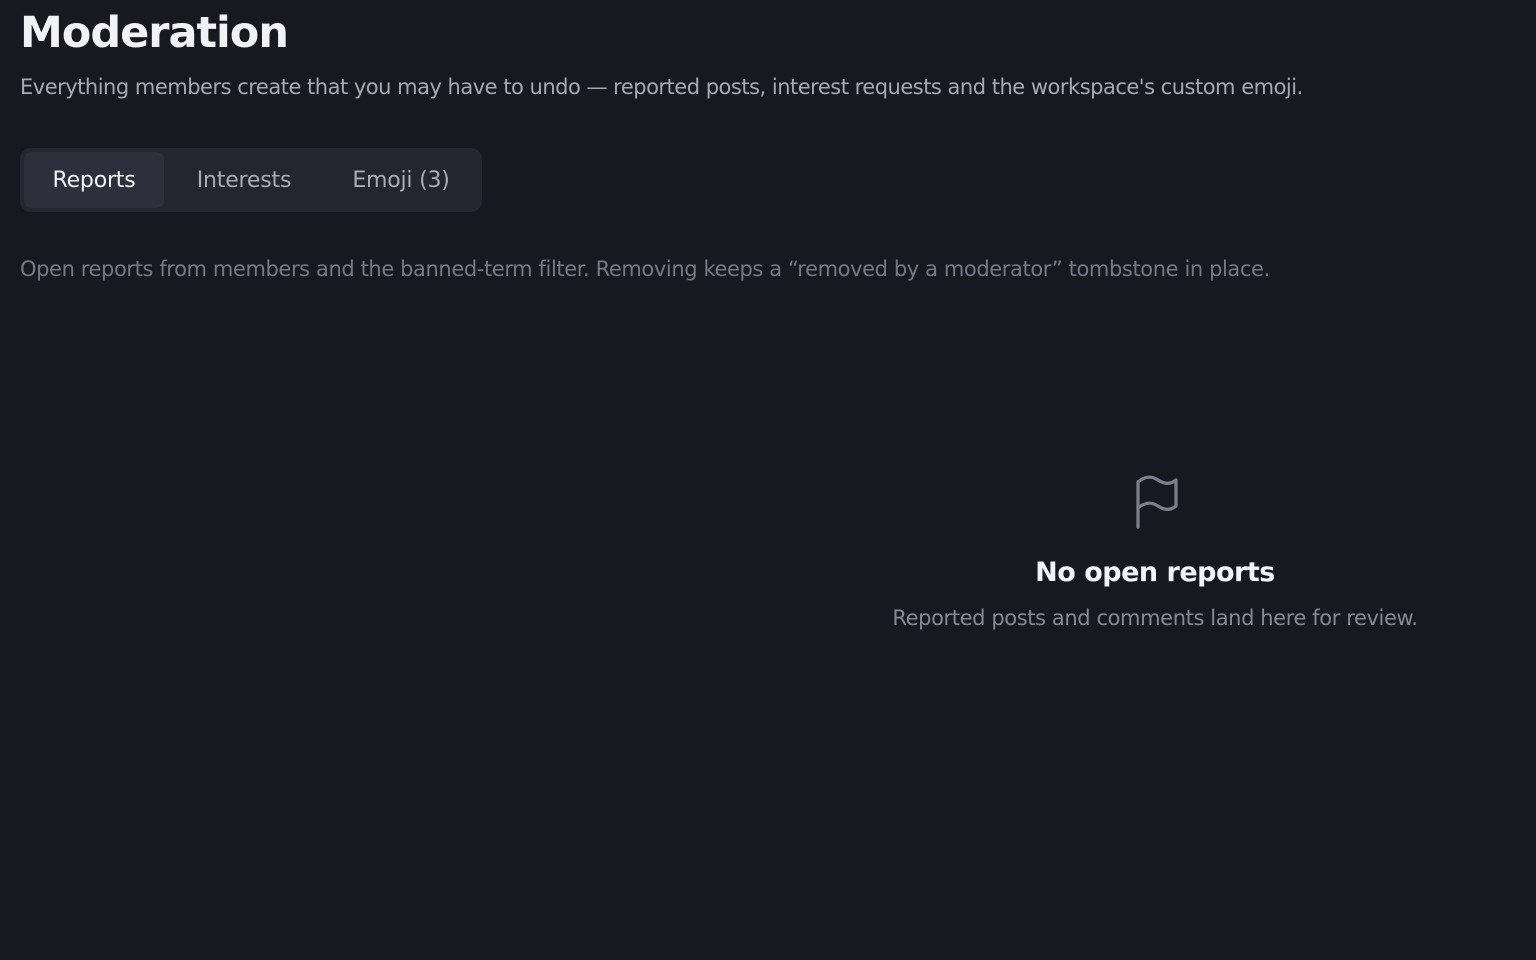 The height and width of the screenshot is (960, 1536). What do you see at coordinates (401, 180) in the screenshot?
I see `tab-emoji: Emoji (3)` at bounding box center [401, 180].